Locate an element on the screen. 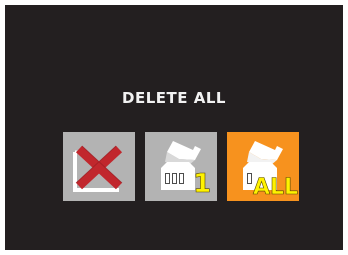 Image resolution: width=348 pixels, height=255 pixels. memory-card-one-icon: 1 is located at coordinates (186, 170).